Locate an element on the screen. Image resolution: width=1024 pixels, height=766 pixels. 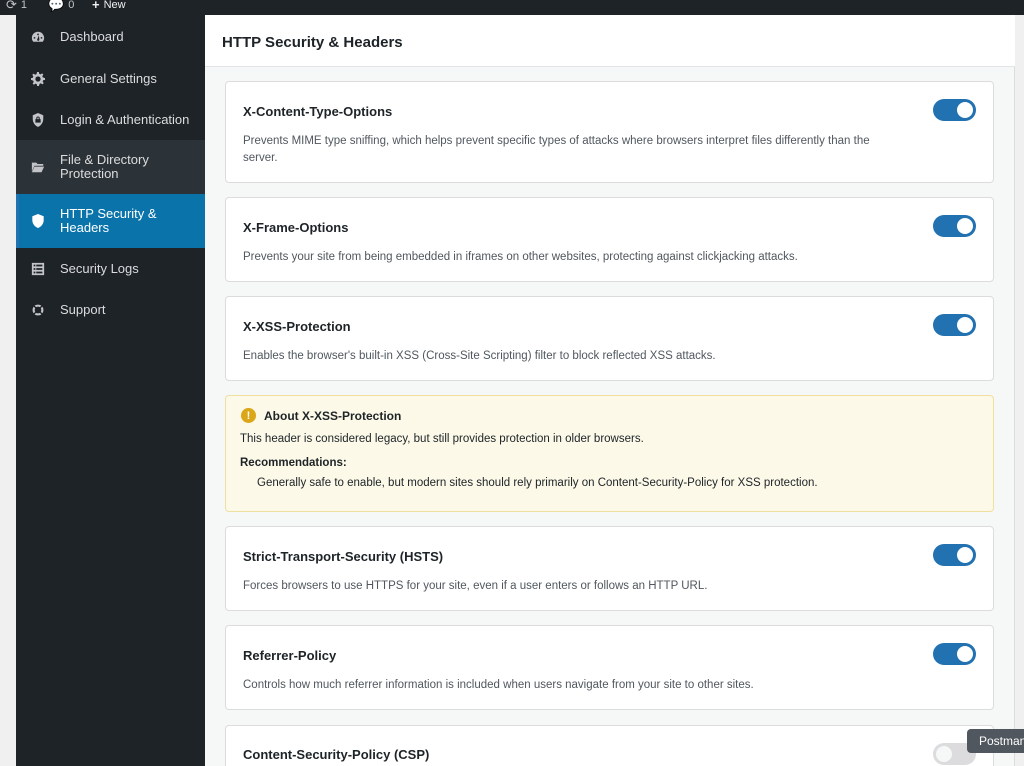
setting-title: X-Content-Type-Options is located at coordinates (318, 111).